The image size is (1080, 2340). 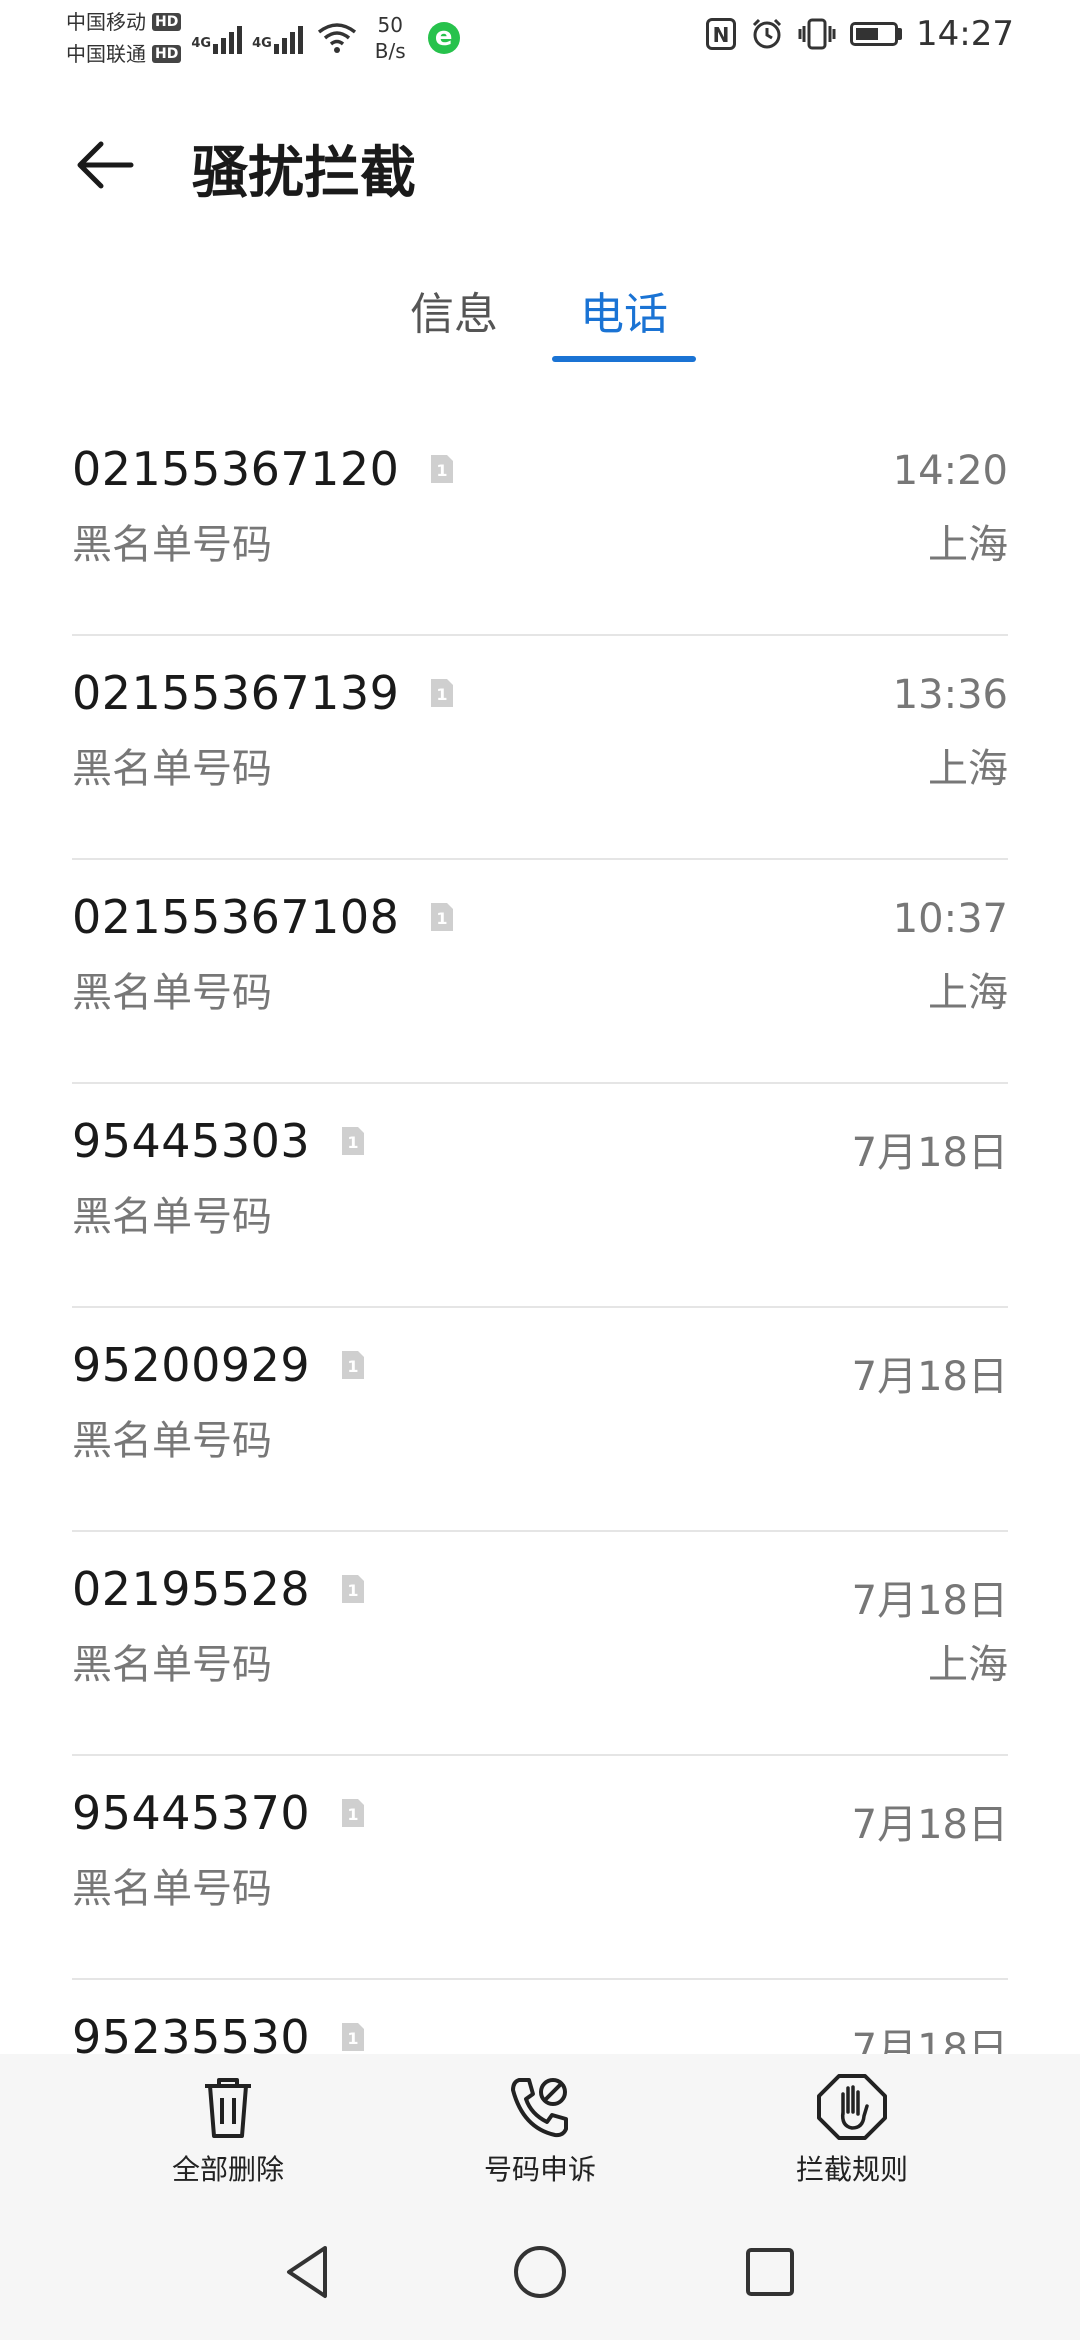 What do you see at coordinates (540, 524) in the screenshot?
I see `call-list-item: 02155367120 1 黑名单号码 14:20 上海` at bounding box center [540, 524].